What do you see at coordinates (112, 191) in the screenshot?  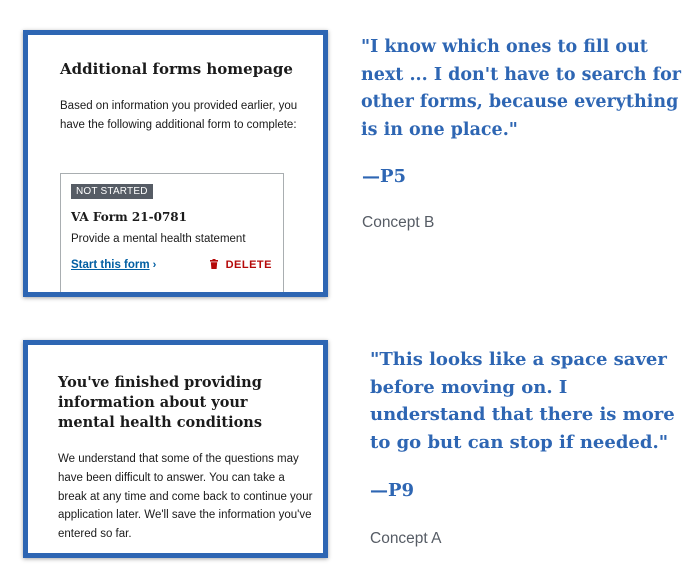 I see `status-badge: NOT STARTED` at bounding box center [112, 191].